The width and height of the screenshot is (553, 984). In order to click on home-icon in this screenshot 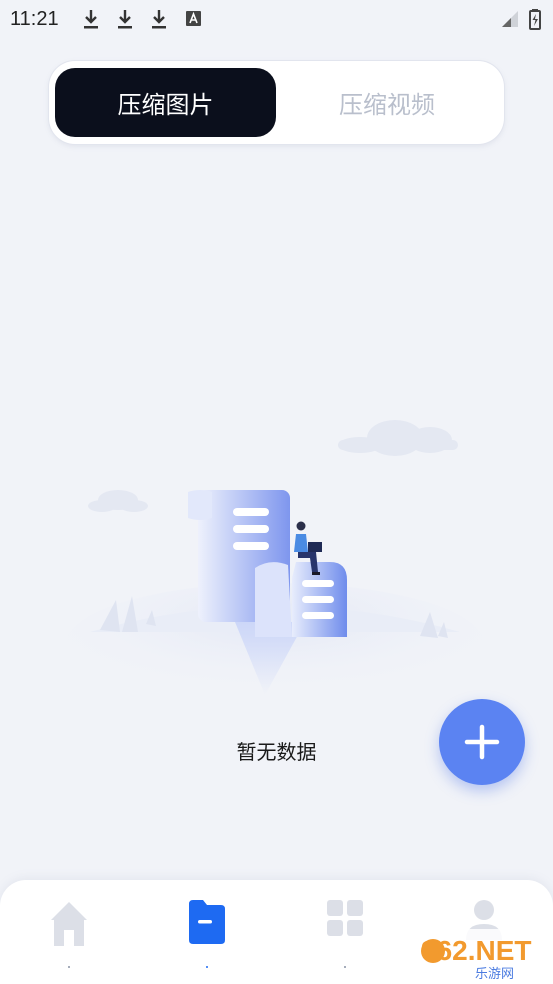, I will do `click(69, 924)`.